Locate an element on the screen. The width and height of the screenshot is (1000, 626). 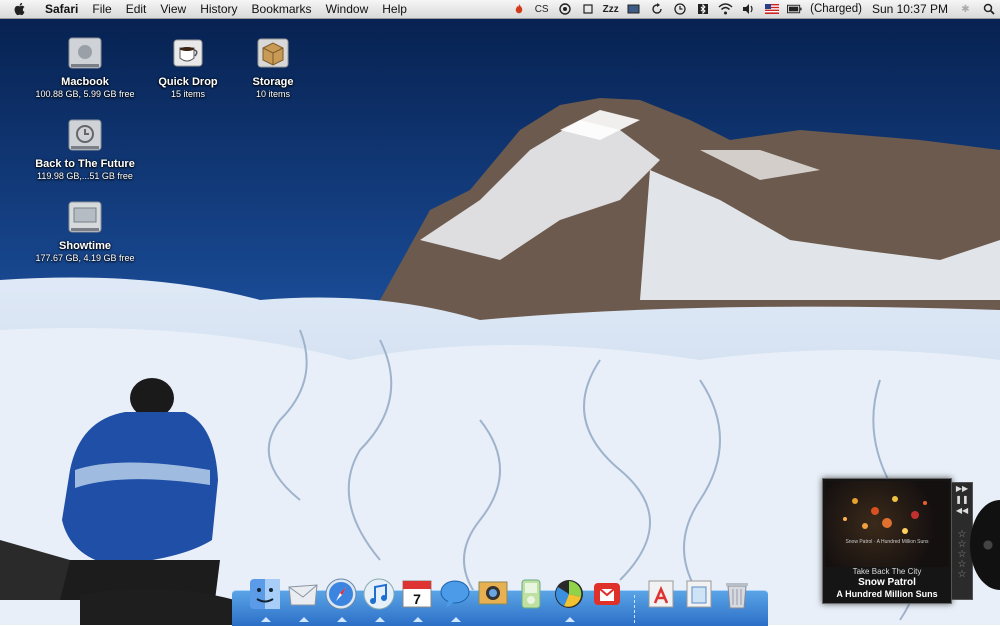
bluetooth-icon is located at coordinates (702, 9).